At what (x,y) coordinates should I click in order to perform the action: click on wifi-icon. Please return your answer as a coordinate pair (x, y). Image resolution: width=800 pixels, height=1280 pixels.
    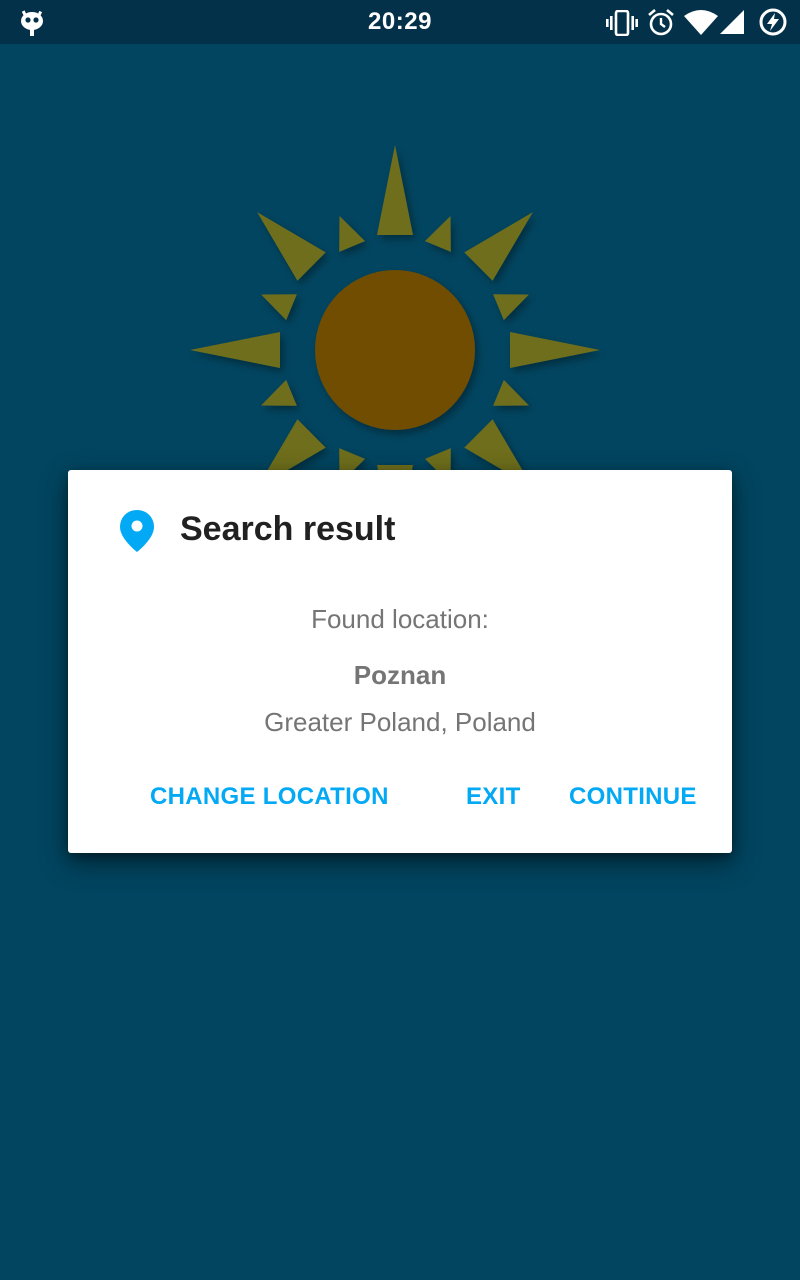
    Looking at the image, I should click on (701, 22).